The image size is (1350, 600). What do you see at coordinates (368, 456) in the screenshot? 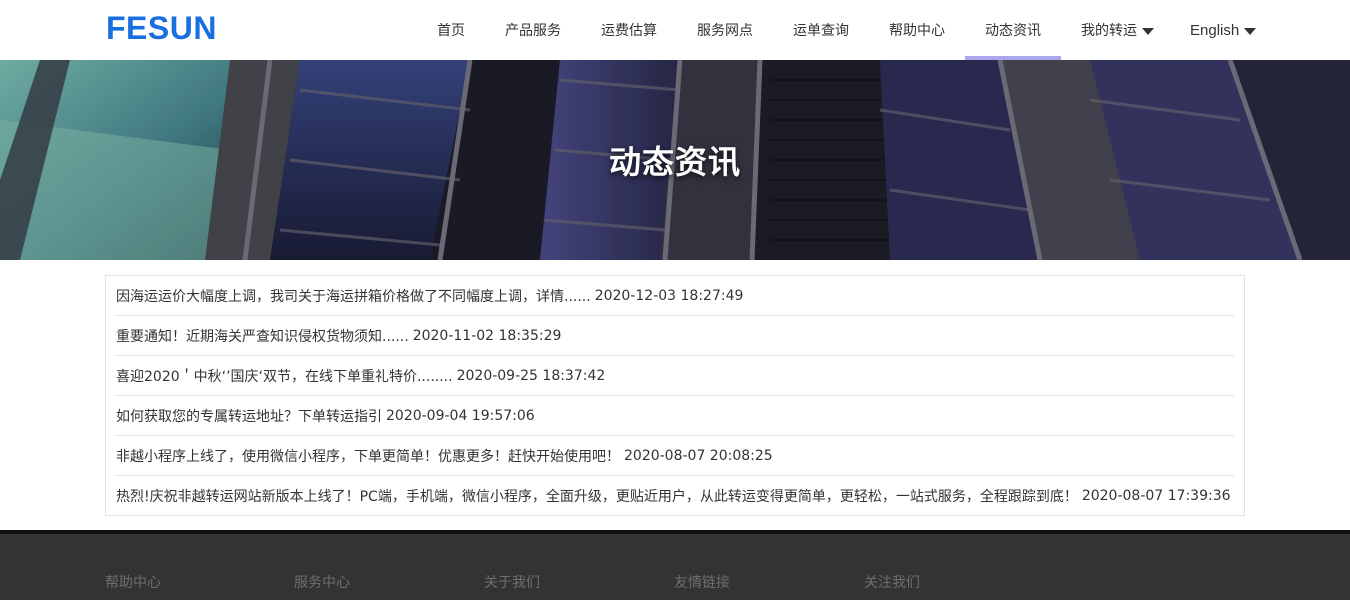
I see `news-title: 非越小程序上线了，使用微信小程序，下单更简单！优惠更多！赶快开始使用吧！` at bounding box center [368, 456].